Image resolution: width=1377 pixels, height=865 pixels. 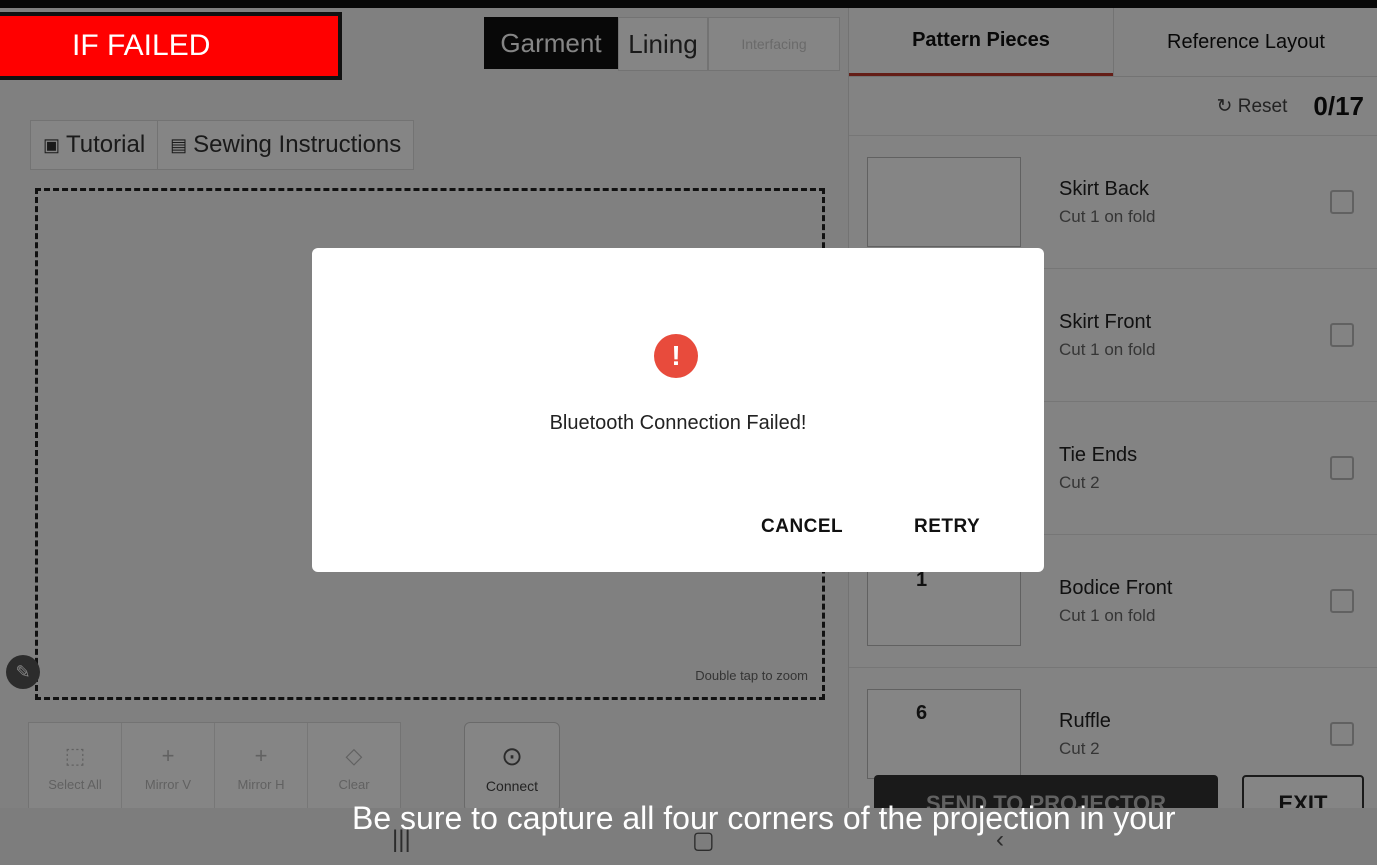 What do you see at coordinates (171, 46) in the screenshot?
I see `if-failed-banner: IF FAILED` at bounding box center [171, 46].